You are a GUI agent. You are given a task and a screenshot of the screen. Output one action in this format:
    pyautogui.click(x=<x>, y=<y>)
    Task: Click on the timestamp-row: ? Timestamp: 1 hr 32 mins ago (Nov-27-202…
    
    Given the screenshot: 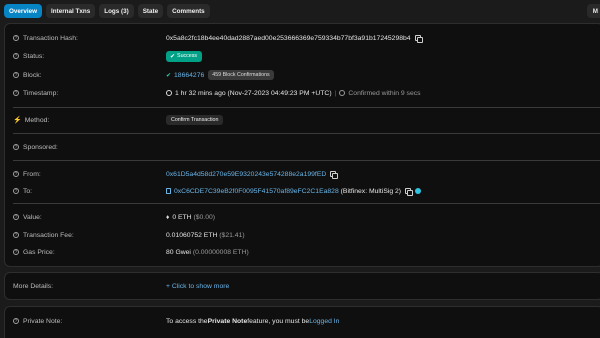 What is the action you would take?
    pyautogui.click(x=217, y=93)
    